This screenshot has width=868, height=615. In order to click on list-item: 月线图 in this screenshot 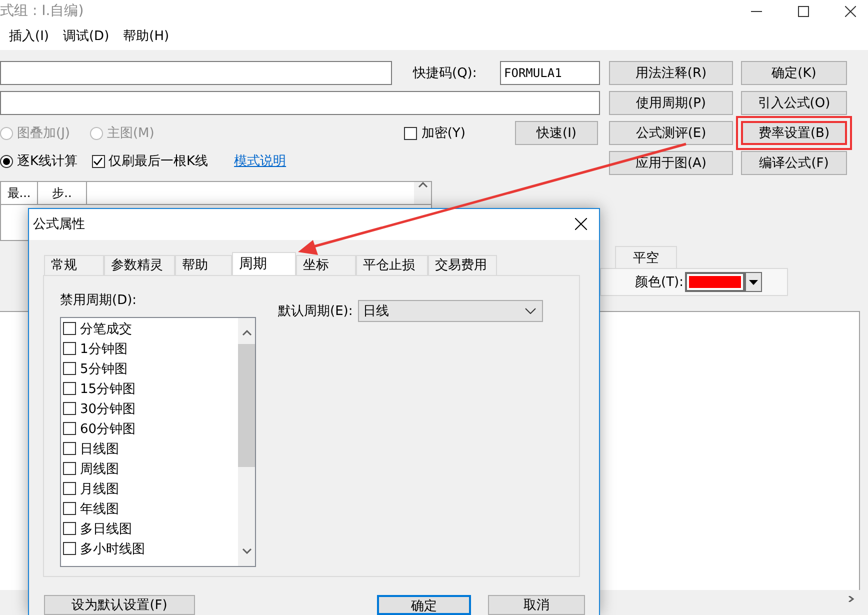, I will do `click(99, 489)`.